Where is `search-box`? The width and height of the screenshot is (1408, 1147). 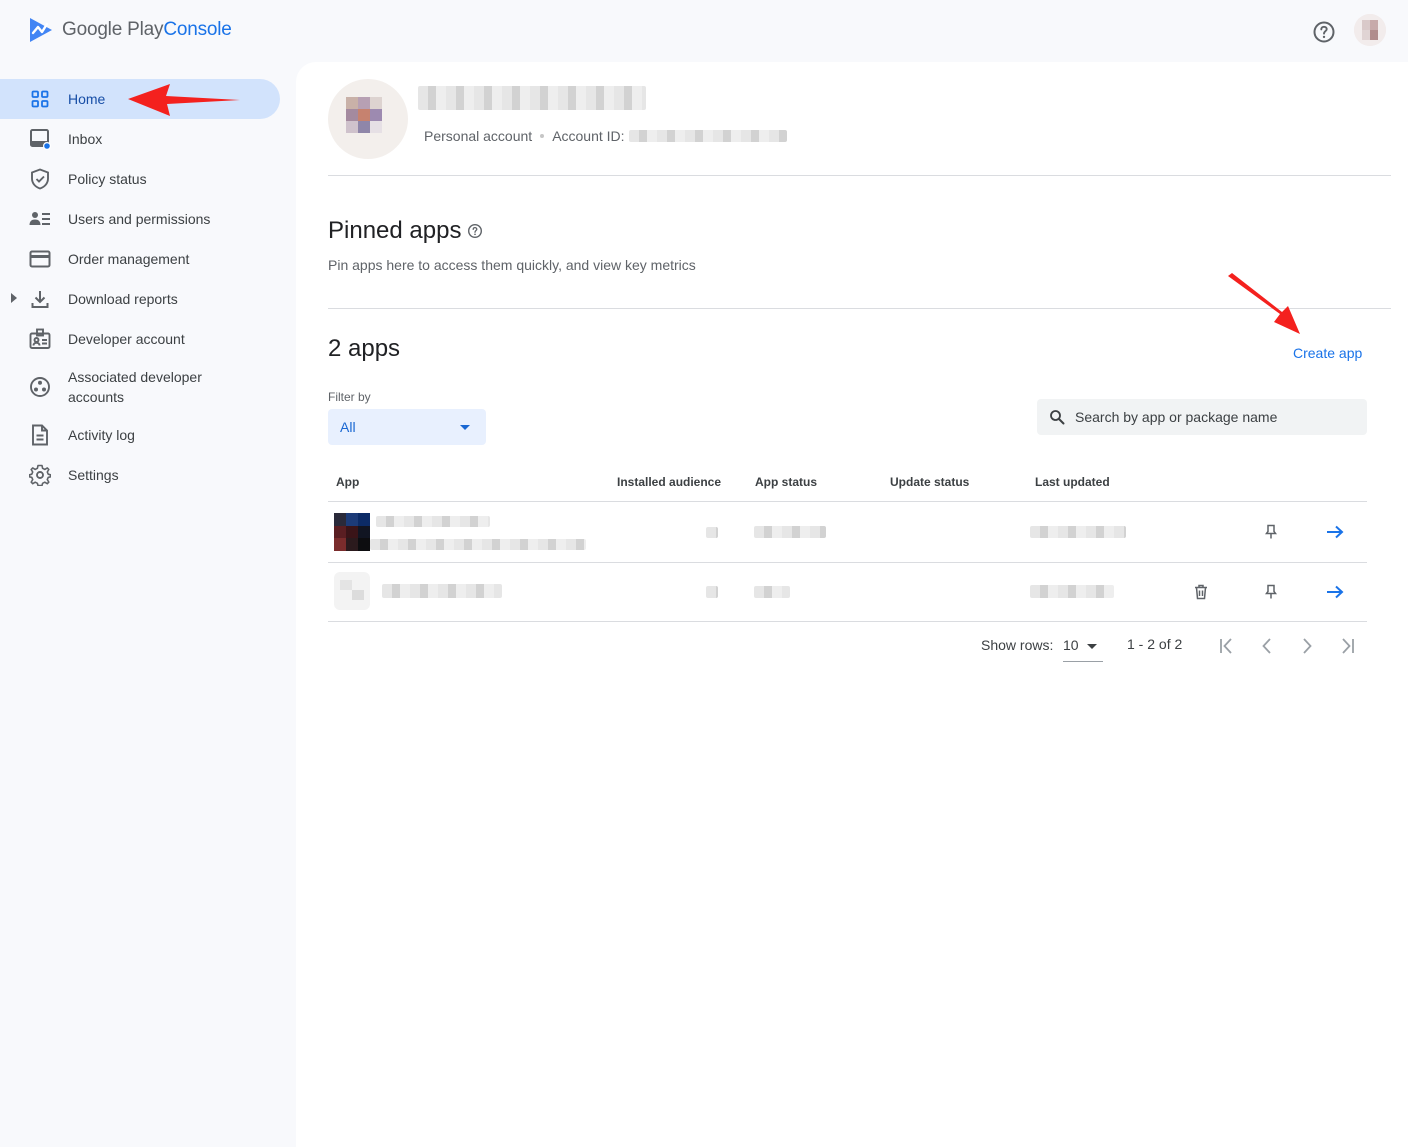
search-box is located at coordinates (1202, 417).